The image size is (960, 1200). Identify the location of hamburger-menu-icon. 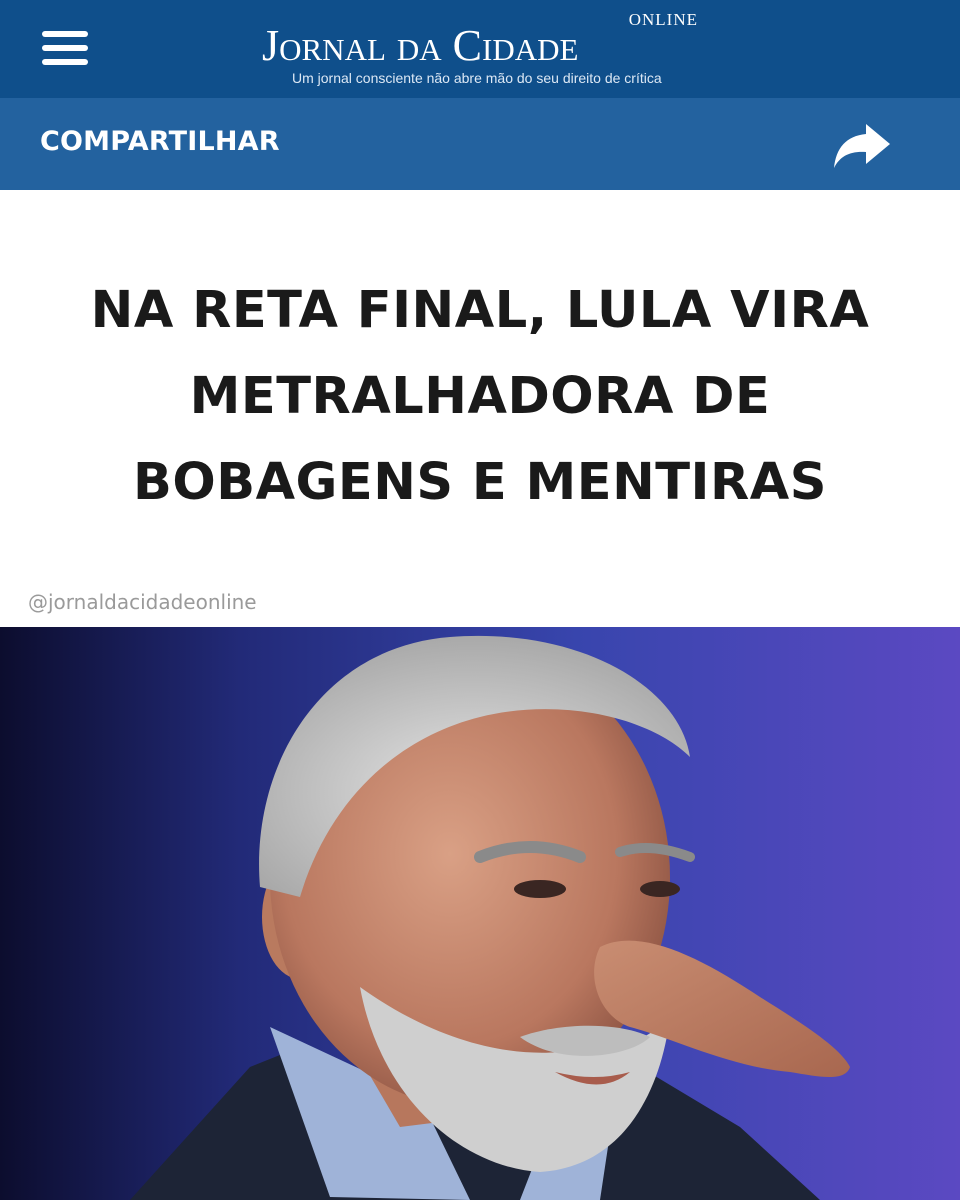
(64, 48).